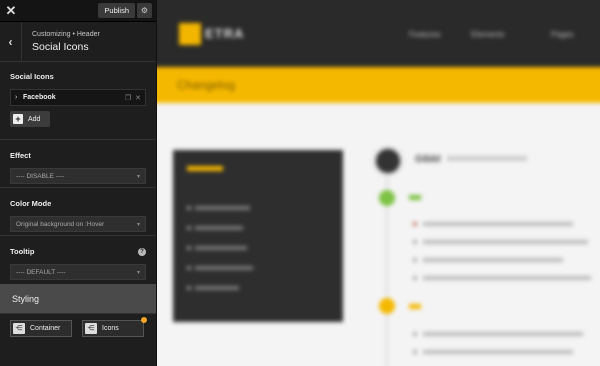  Describe the element at coordinates (428, 159) in the screenshot. I see `post-title: Gibbl` at that location.